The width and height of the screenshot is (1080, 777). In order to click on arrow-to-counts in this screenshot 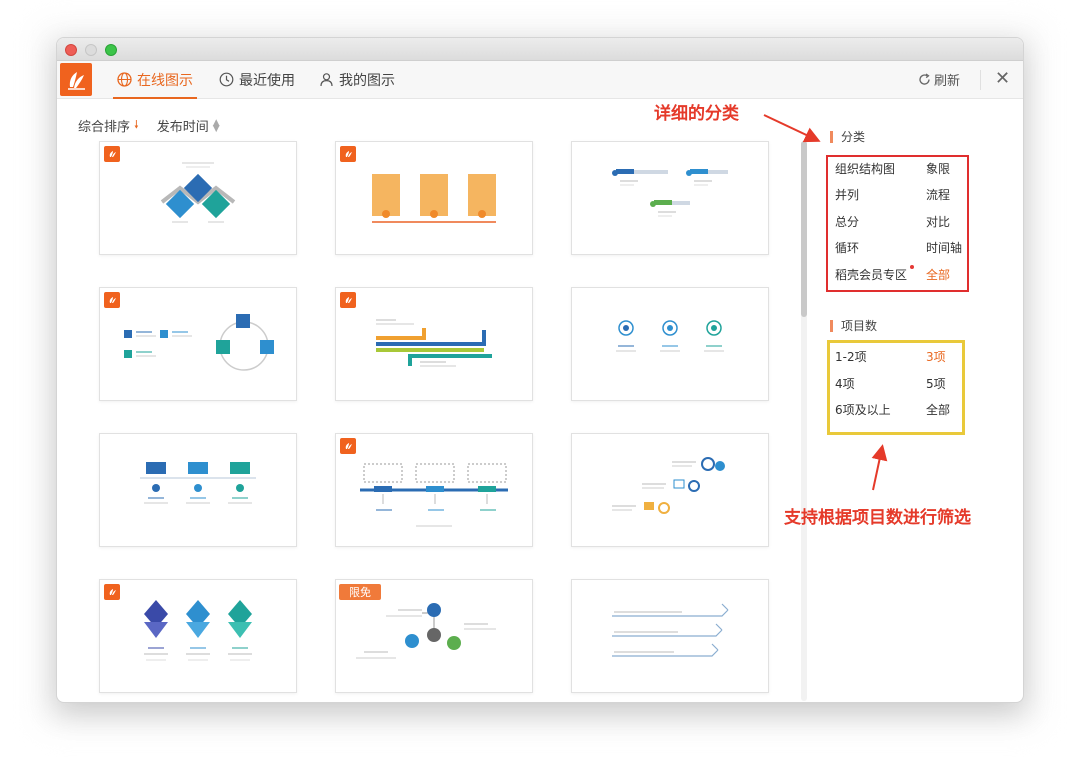, I will do `click(879, 467)`.